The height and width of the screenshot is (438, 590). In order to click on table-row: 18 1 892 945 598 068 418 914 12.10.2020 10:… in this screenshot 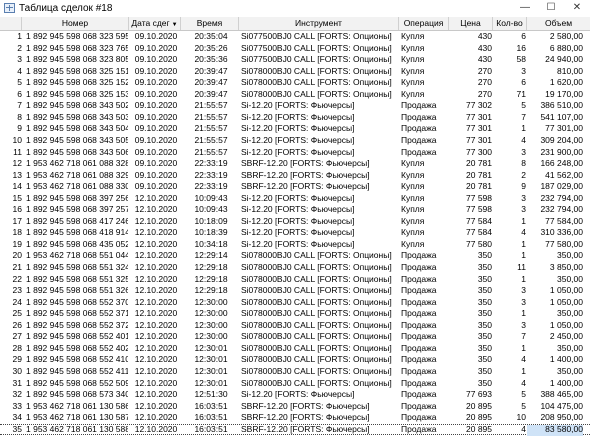, I will do `click(295, 232)`.